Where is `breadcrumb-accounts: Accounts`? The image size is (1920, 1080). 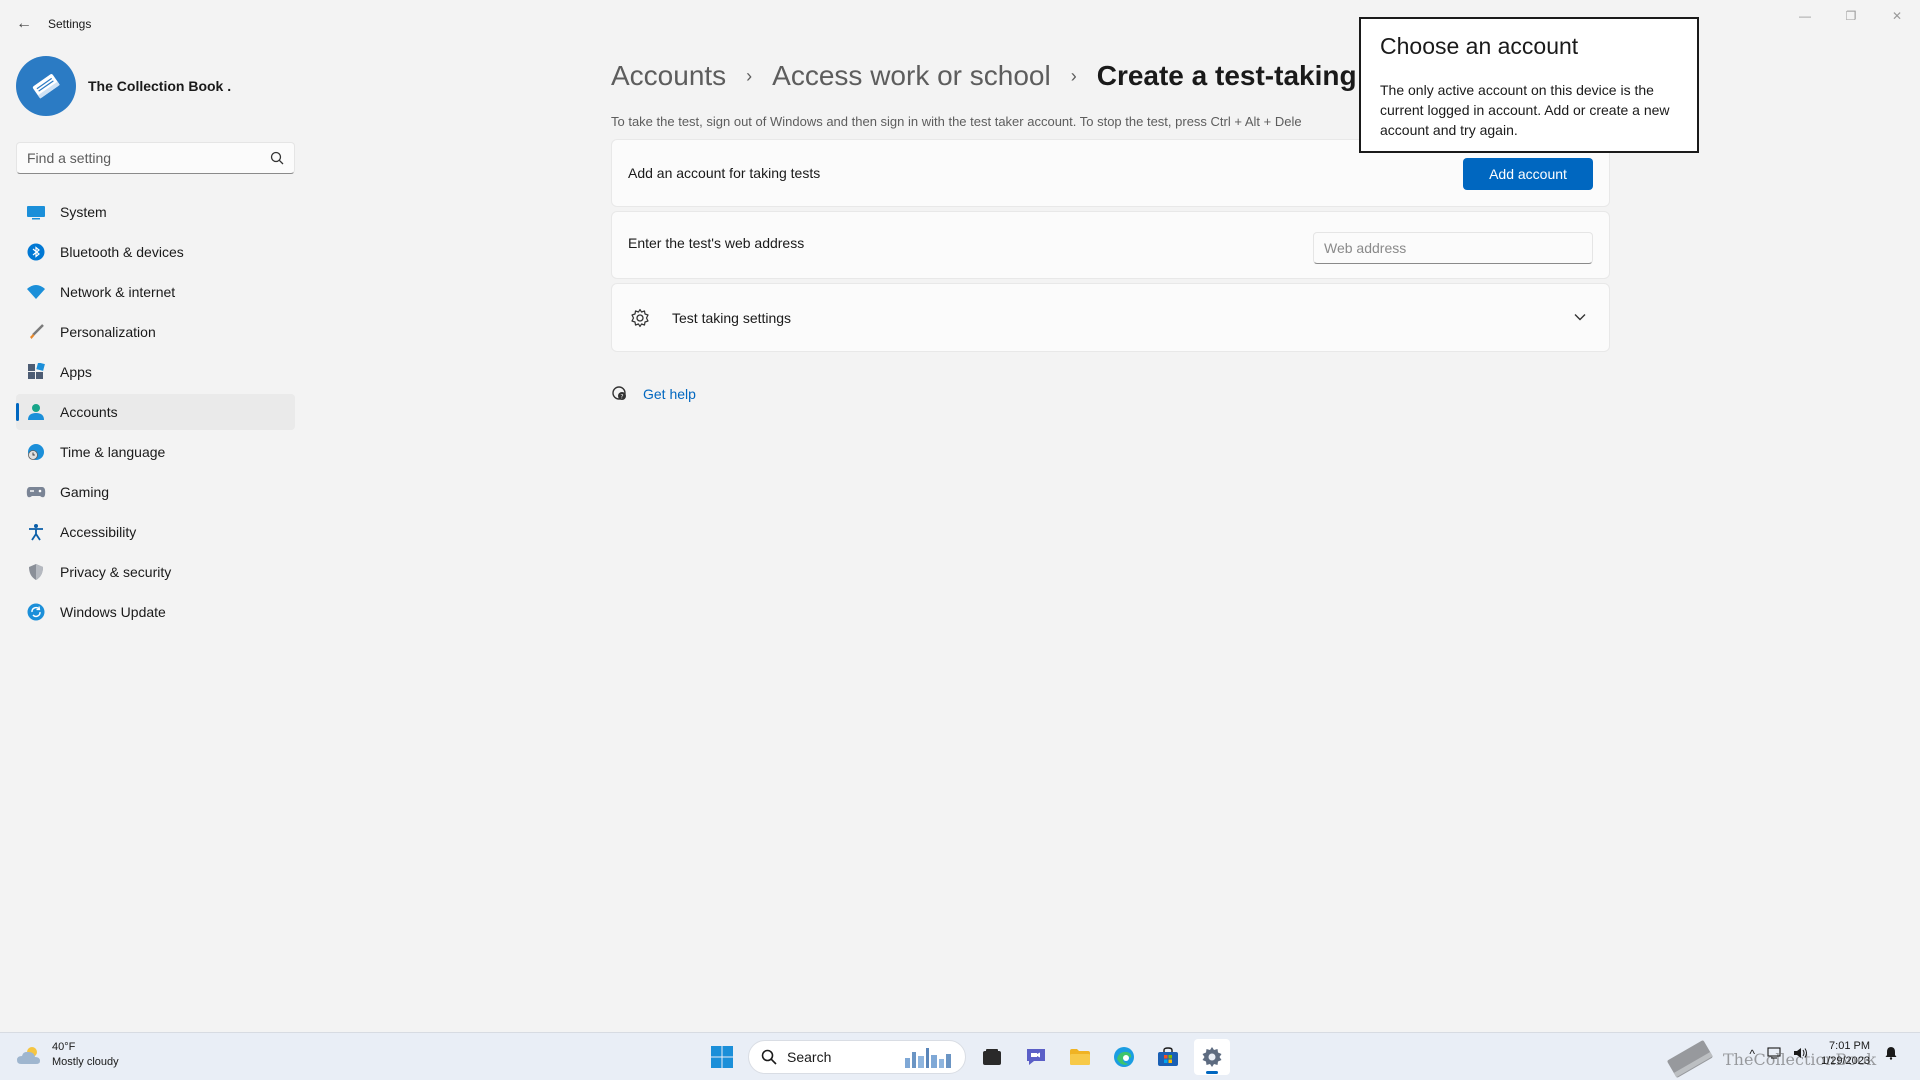 breadcrumb-accounts: Accounts is located at coordinates (668, 76).